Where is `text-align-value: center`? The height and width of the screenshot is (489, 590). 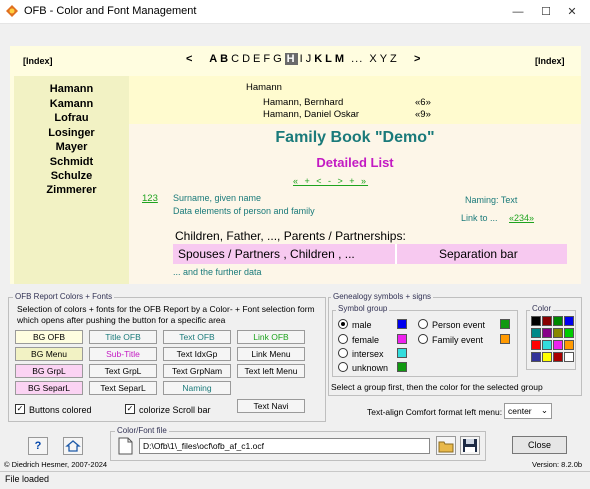
text-align-value: center is located at coordinates (520, 411).